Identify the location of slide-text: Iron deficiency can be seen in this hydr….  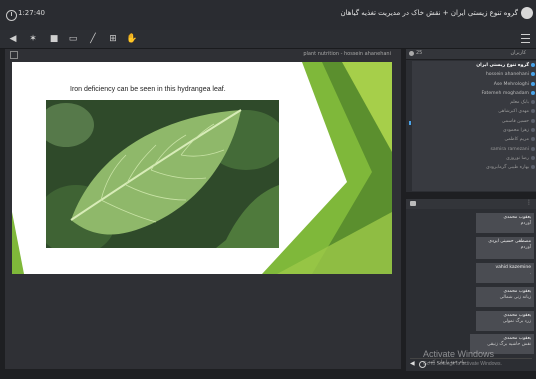
(148, 89).